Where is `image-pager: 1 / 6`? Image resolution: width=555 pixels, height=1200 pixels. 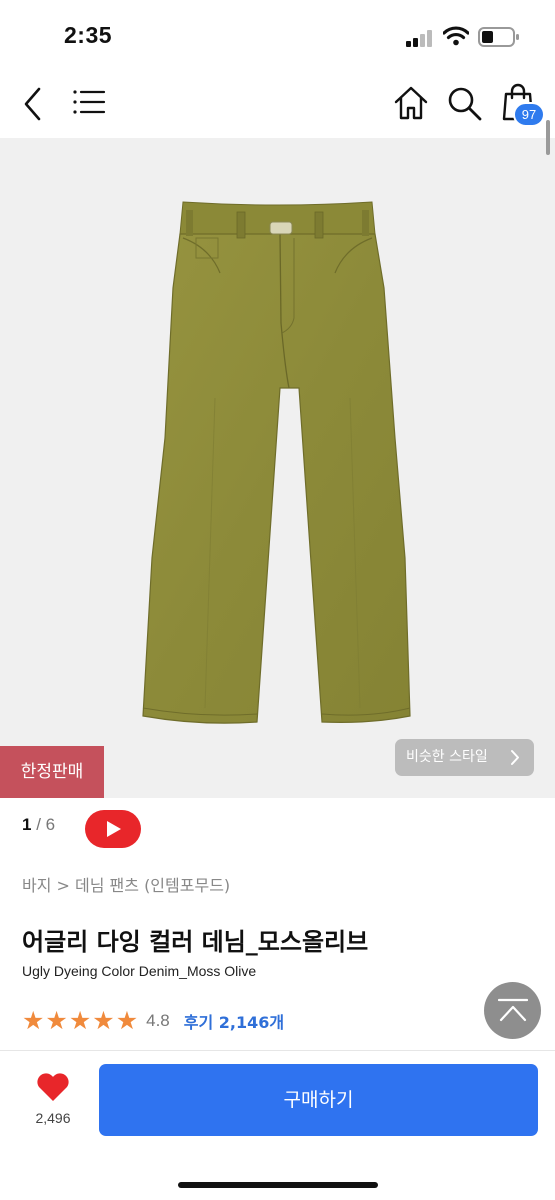 image-pager: 1 / 6 is located at coordinates (38, 825).